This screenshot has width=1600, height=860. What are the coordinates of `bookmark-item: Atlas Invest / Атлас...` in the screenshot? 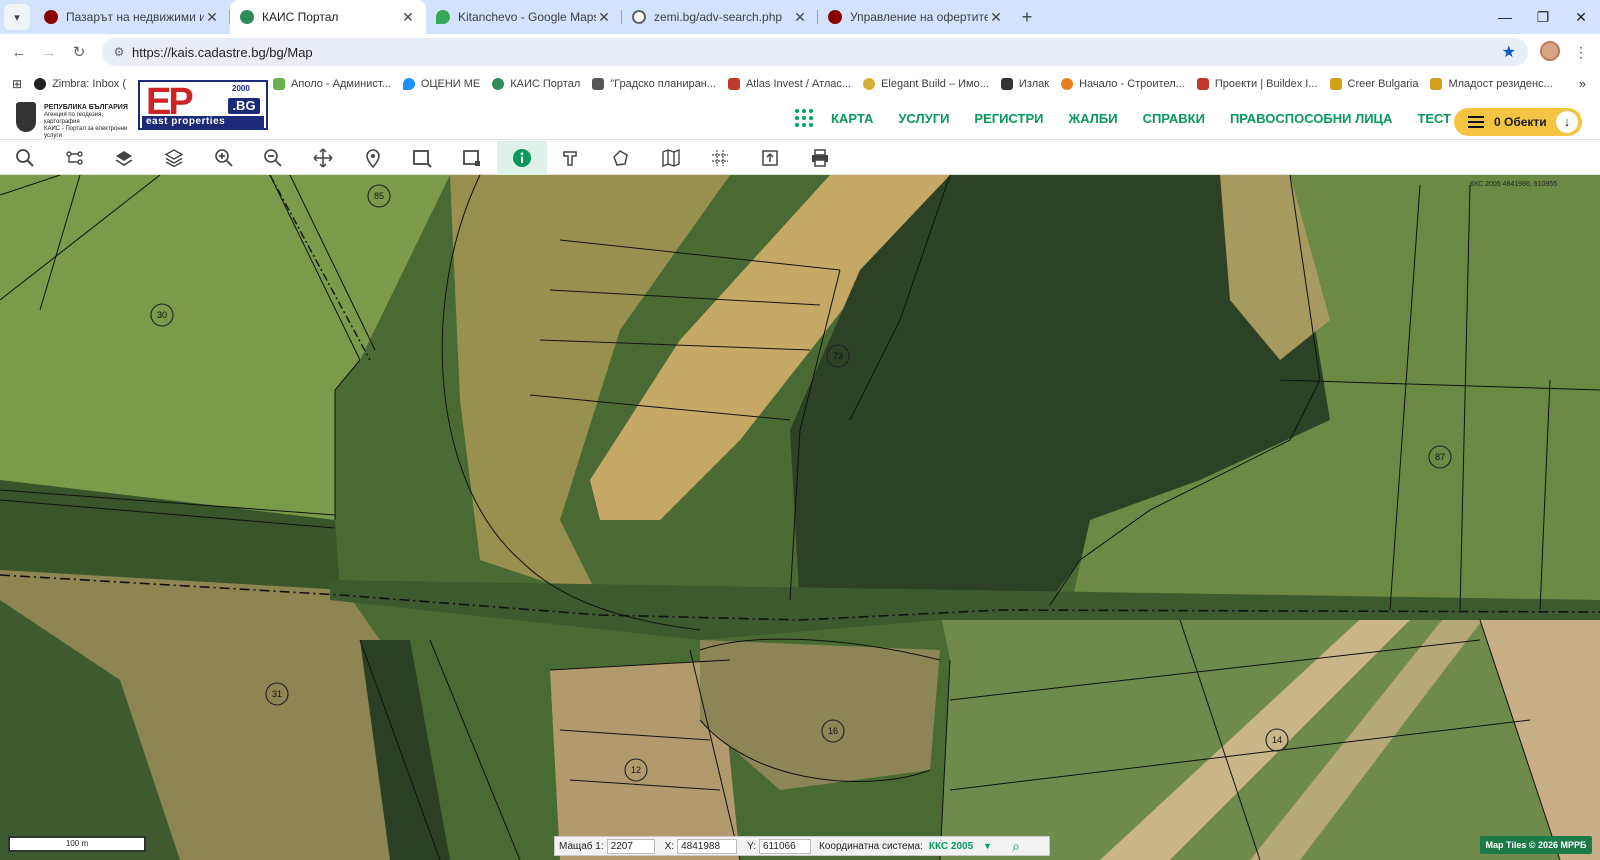 It's located at (789, 84).